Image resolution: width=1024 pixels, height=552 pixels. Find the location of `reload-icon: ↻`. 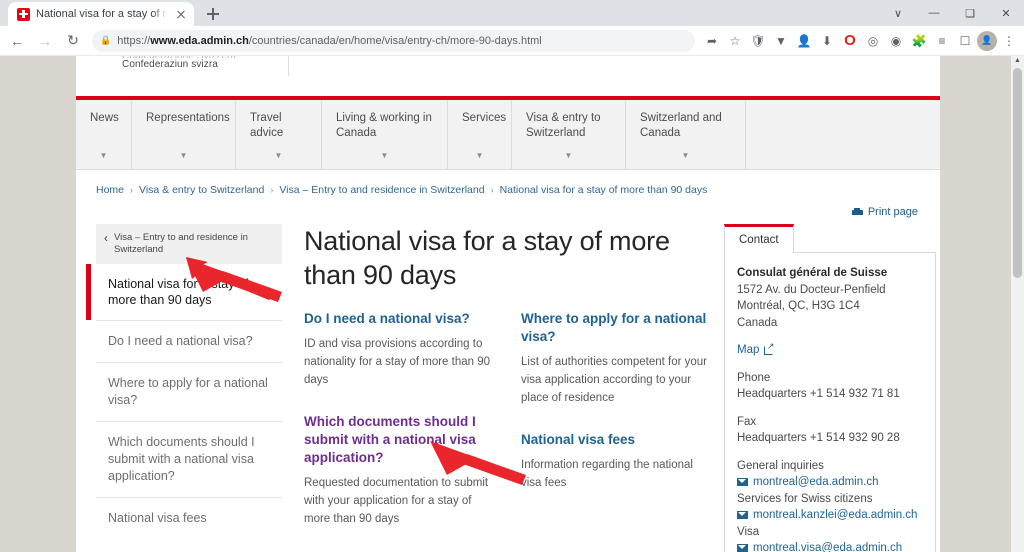

reload-icon: ↻ is located at coordinates (73, 41).